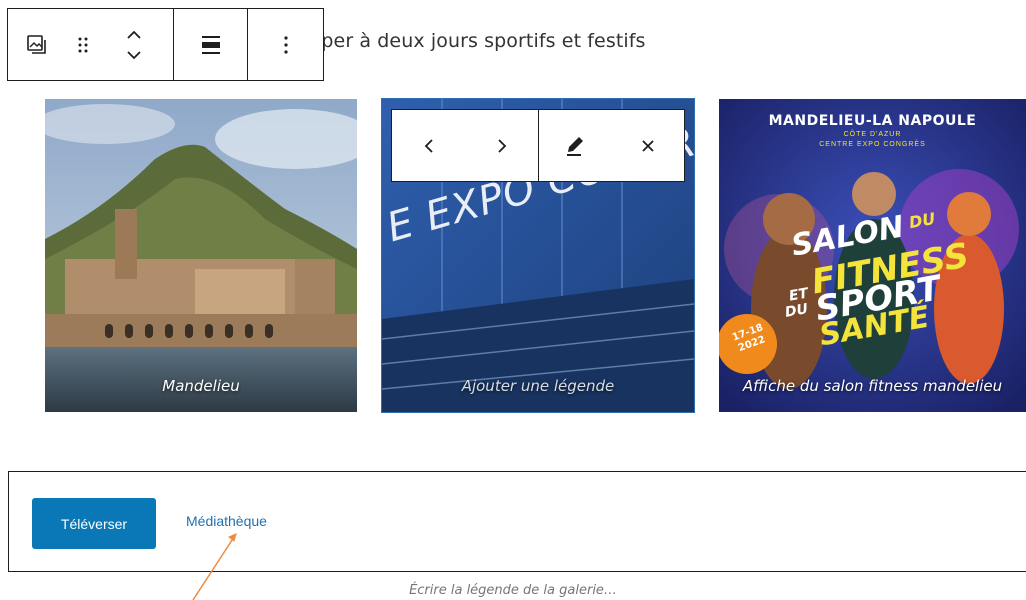 Image resolution: width=1026 pixels, height=600 pixels. Describe the element at coordinates (502, 145) in the screenshot. I see `chevron-right-icon` at that location.